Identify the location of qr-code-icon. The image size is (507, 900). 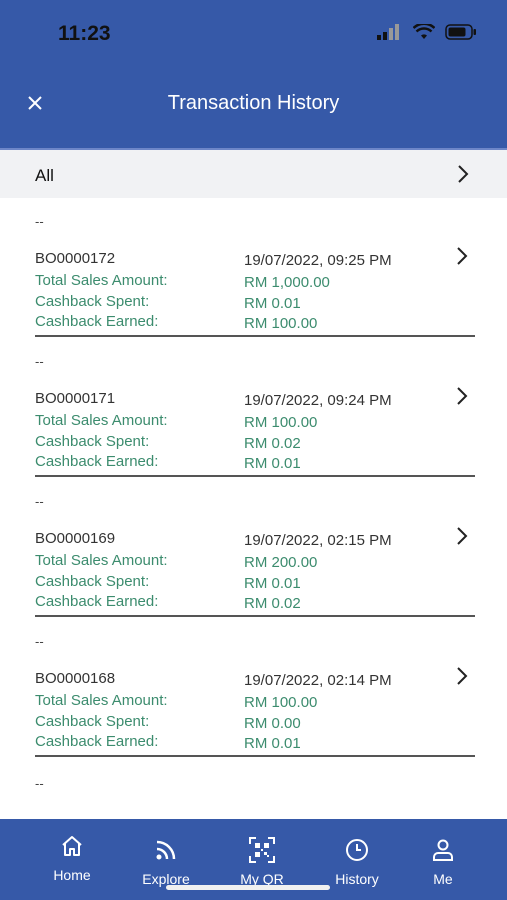
(262, 850).